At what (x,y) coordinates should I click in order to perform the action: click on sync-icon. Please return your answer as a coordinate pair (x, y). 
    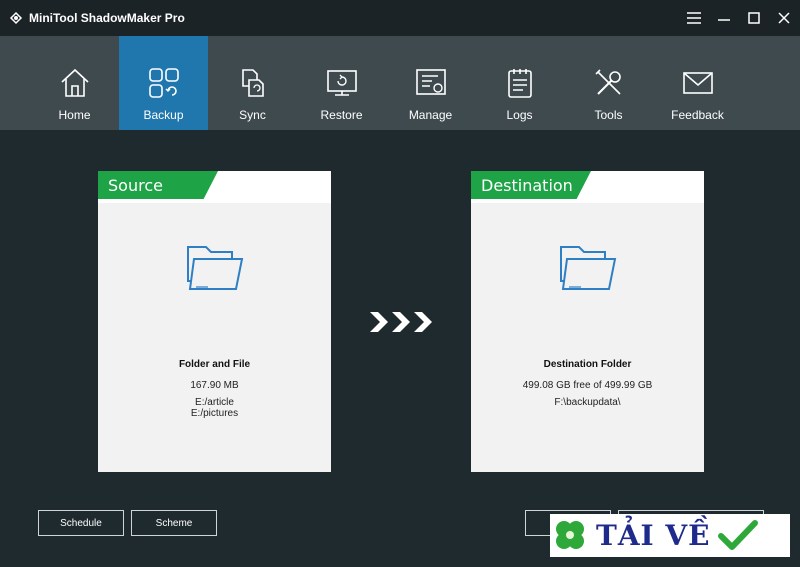
    Looking at the image, I should click on (252, 83).